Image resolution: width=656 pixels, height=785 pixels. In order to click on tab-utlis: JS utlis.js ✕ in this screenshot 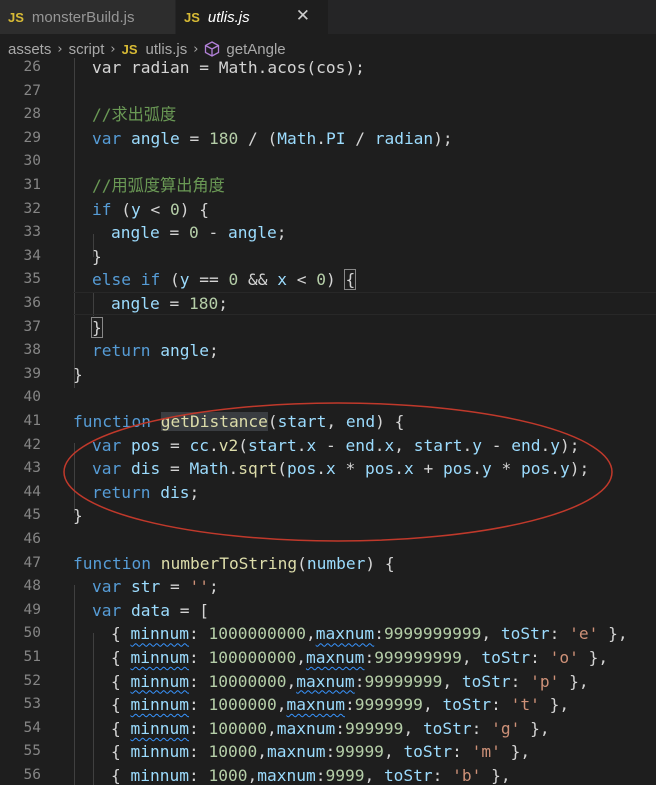, I will do `click(252, 17)`.